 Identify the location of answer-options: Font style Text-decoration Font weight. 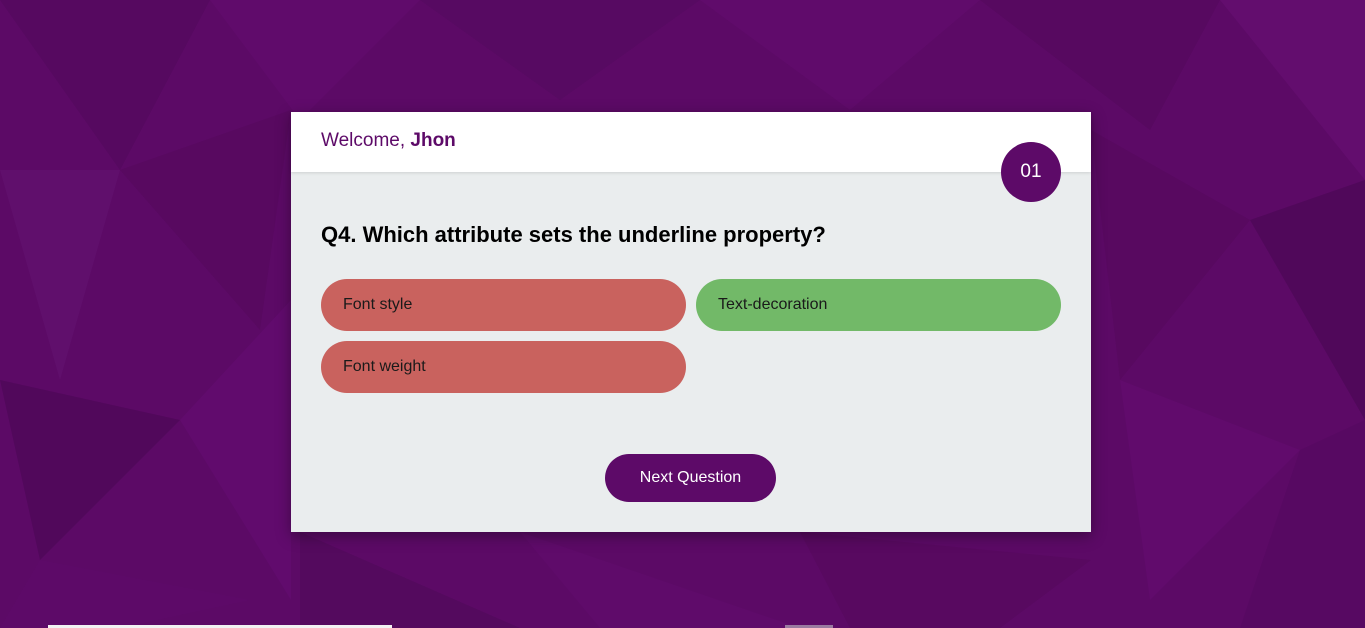
(691, 336).